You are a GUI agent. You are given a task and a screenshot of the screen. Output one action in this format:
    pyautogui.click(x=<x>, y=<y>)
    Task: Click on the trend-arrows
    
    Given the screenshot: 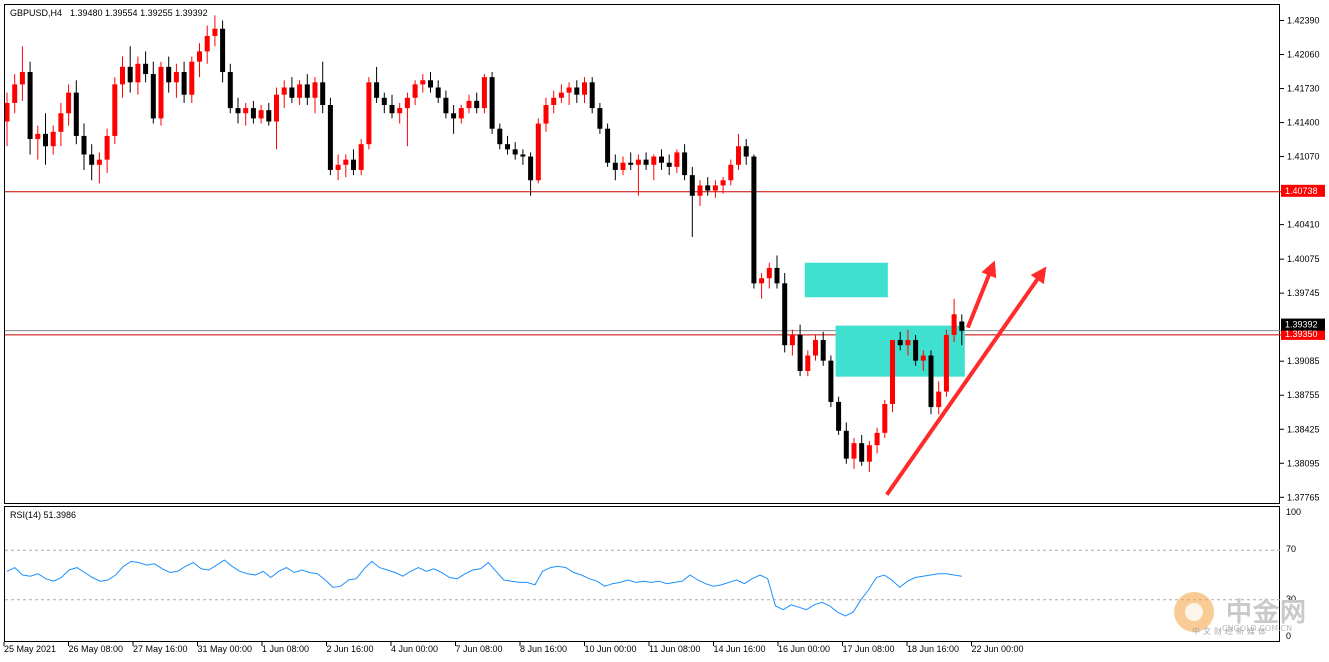 What is the action you would take?
    pyautogui.click(x=966, y=378)
    